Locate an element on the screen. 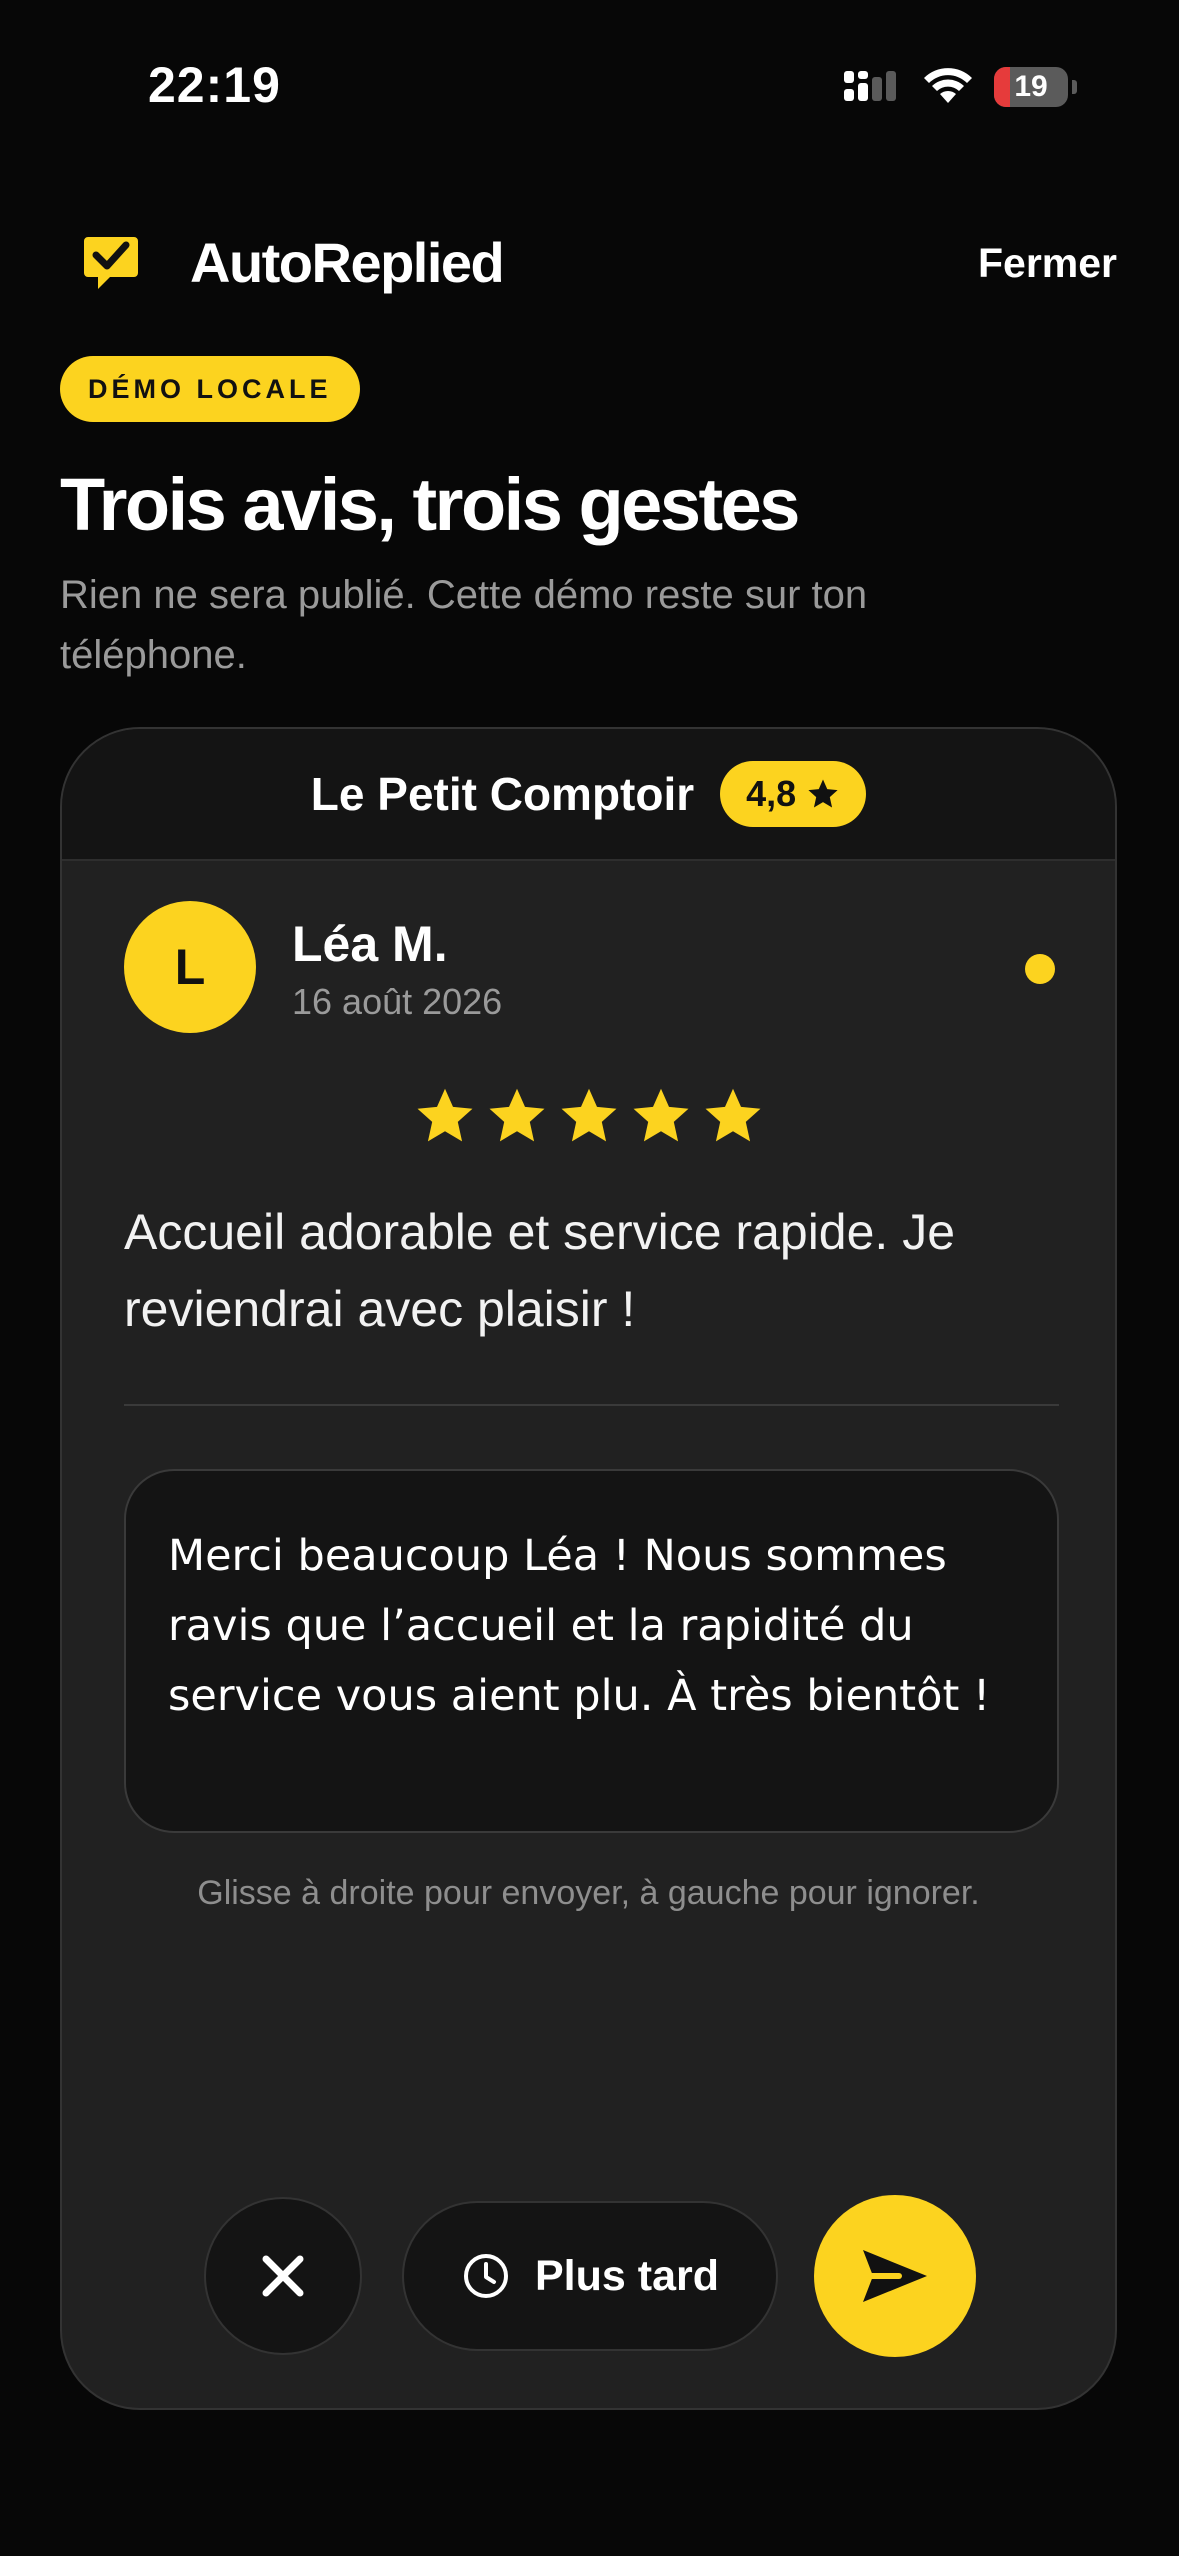  close-icon is located at coordinates (283, 2276).